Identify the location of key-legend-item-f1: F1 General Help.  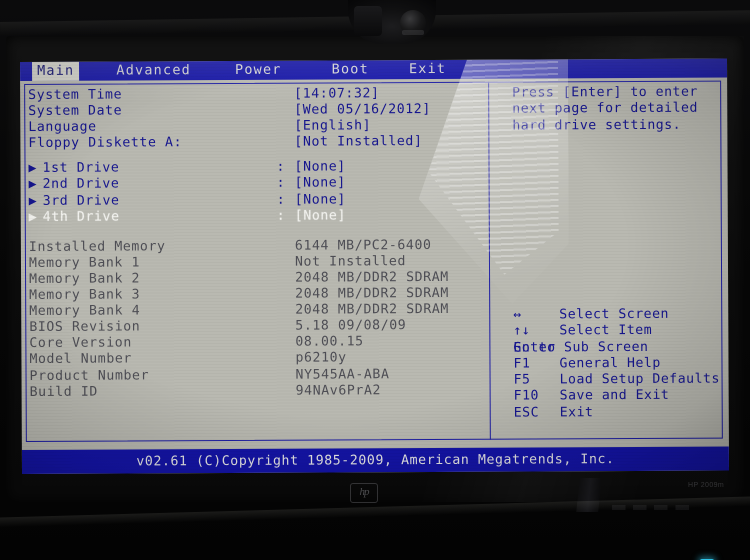
(611, 363).